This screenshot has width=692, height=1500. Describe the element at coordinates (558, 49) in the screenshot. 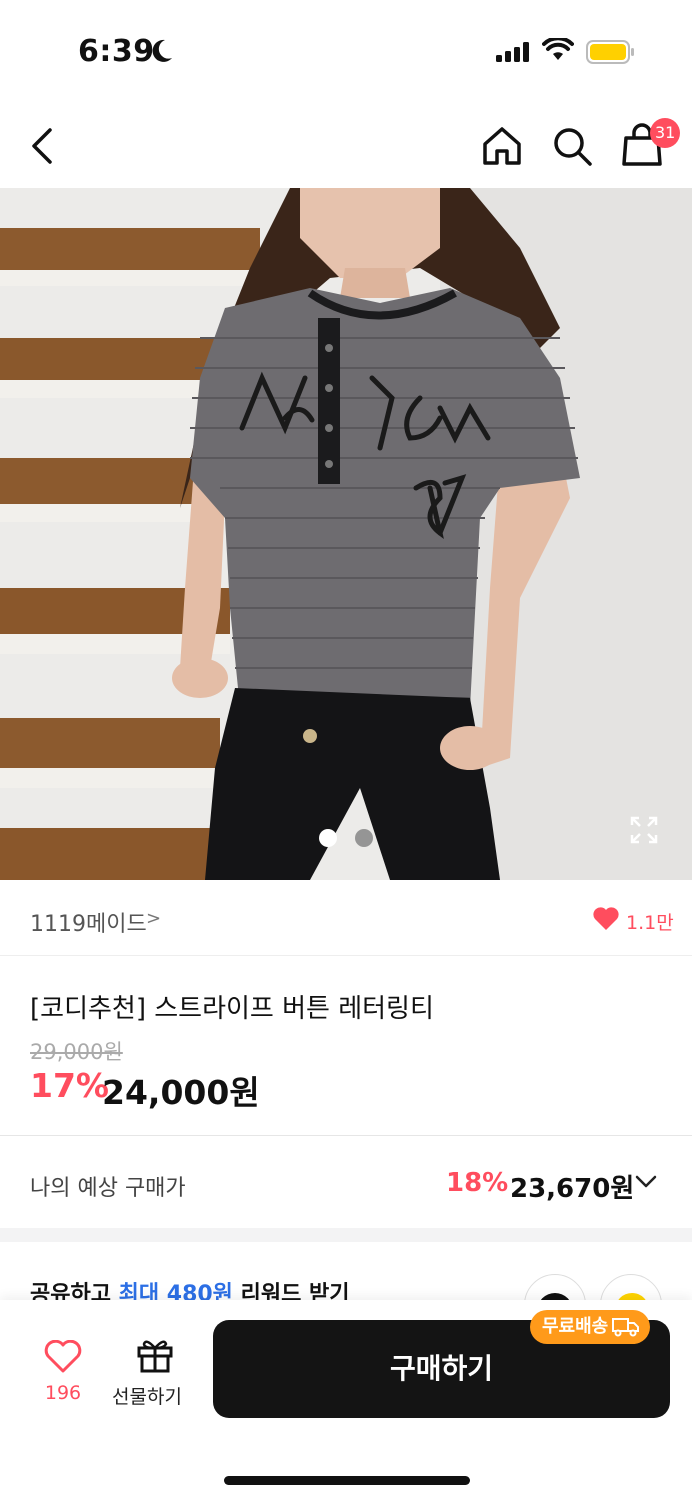

I see `wifi-icon` at that location.